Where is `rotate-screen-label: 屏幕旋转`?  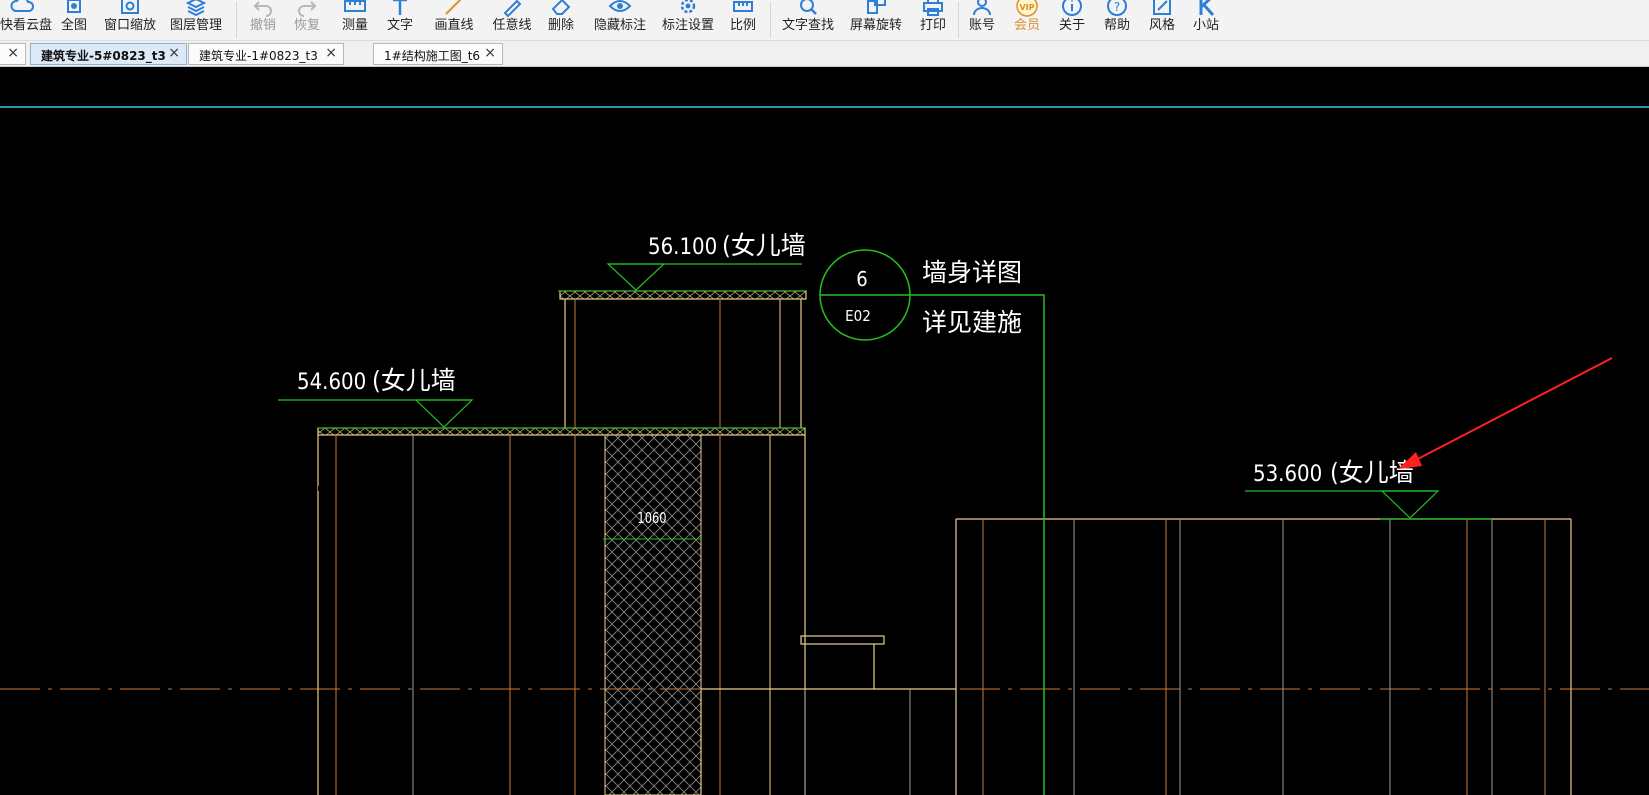 rotate-screen-label: 屏幕旋转 is located at coordinates (875, 25).